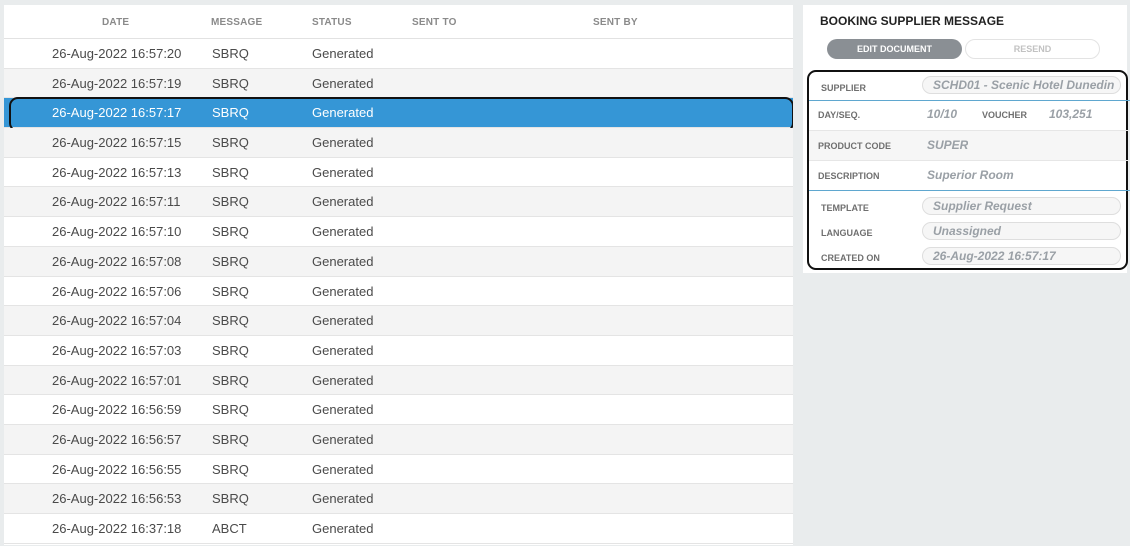 This screenshot has width=1130, height=546. Describe the element at coordinates (398, 54) in the screenshot. I see `table-row: 26-Aug-2022 16:57:20 SBRQ Generated` at that location.